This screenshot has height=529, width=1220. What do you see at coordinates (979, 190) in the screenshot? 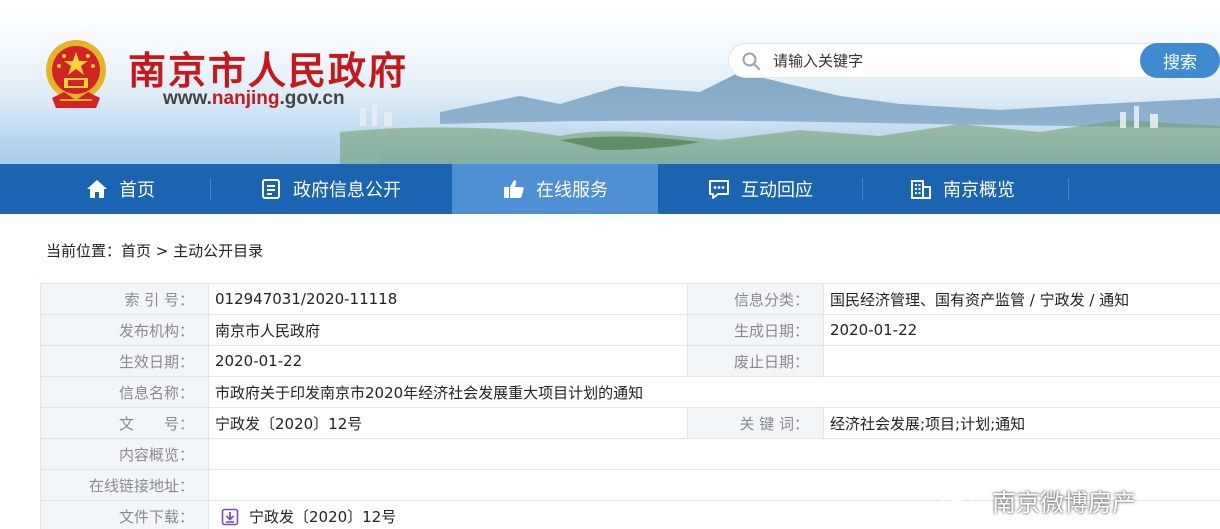
I see `nav-label-nanjing-overview: 南京概览` at bounding box center [979, 190].